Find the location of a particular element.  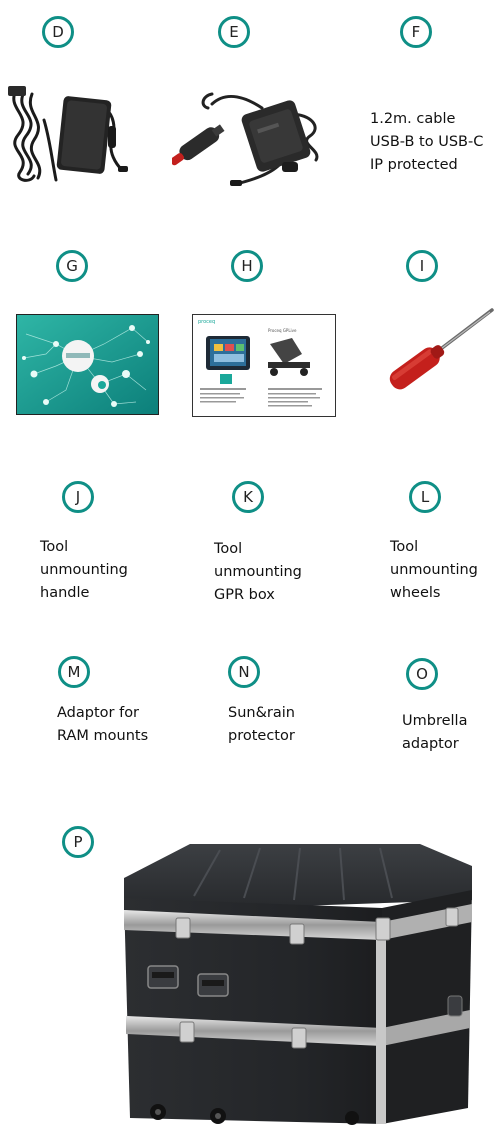

item-j-badge: J is located at coordinates (78, 497).